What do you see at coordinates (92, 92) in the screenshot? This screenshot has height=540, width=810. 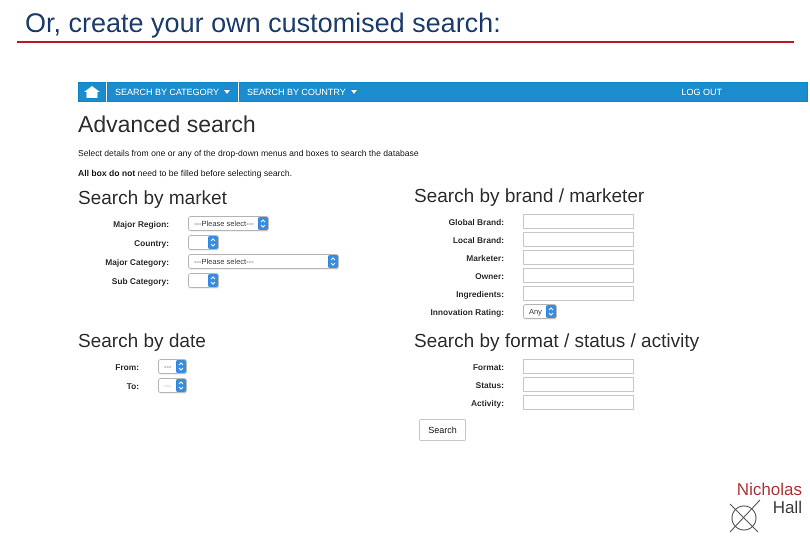 I see `home-icon` at bounding box center [92, 92].